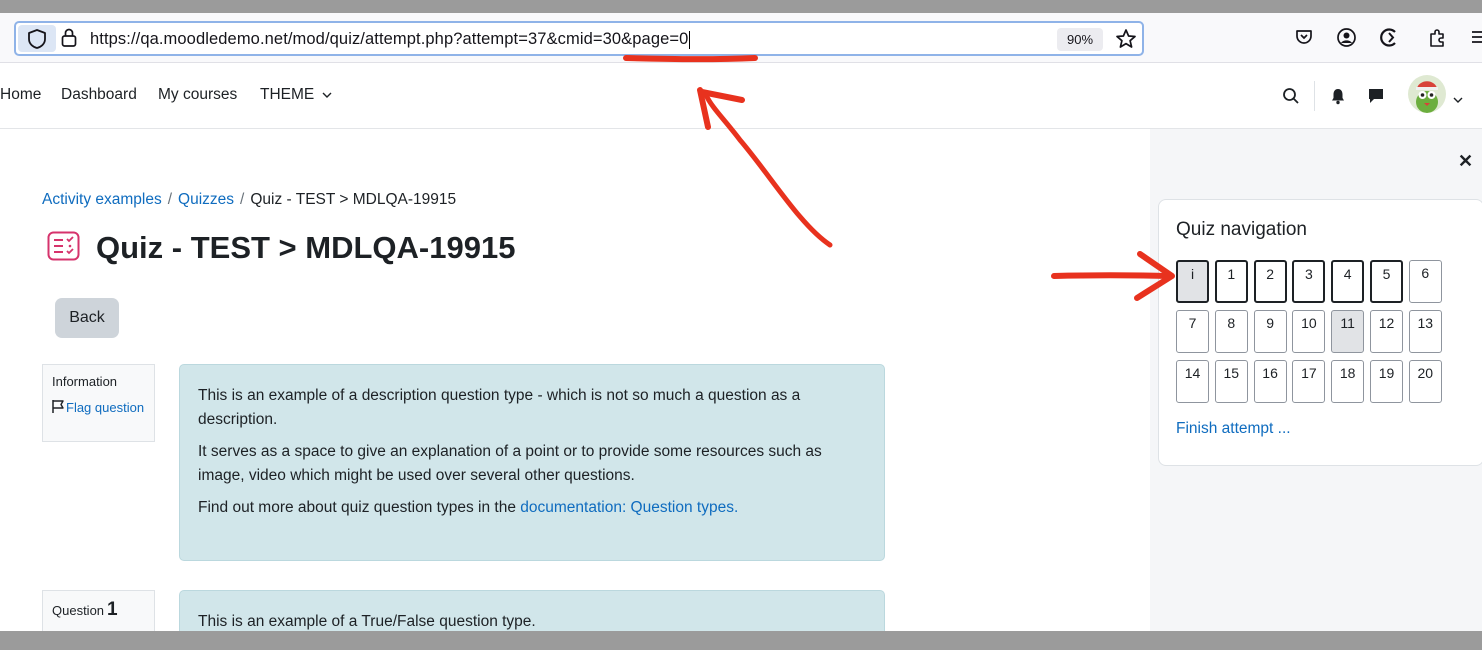 The height and width of the screenshot is (650, 1482). I want to click on quiz-nav-button: 11, so click(1348, 331).